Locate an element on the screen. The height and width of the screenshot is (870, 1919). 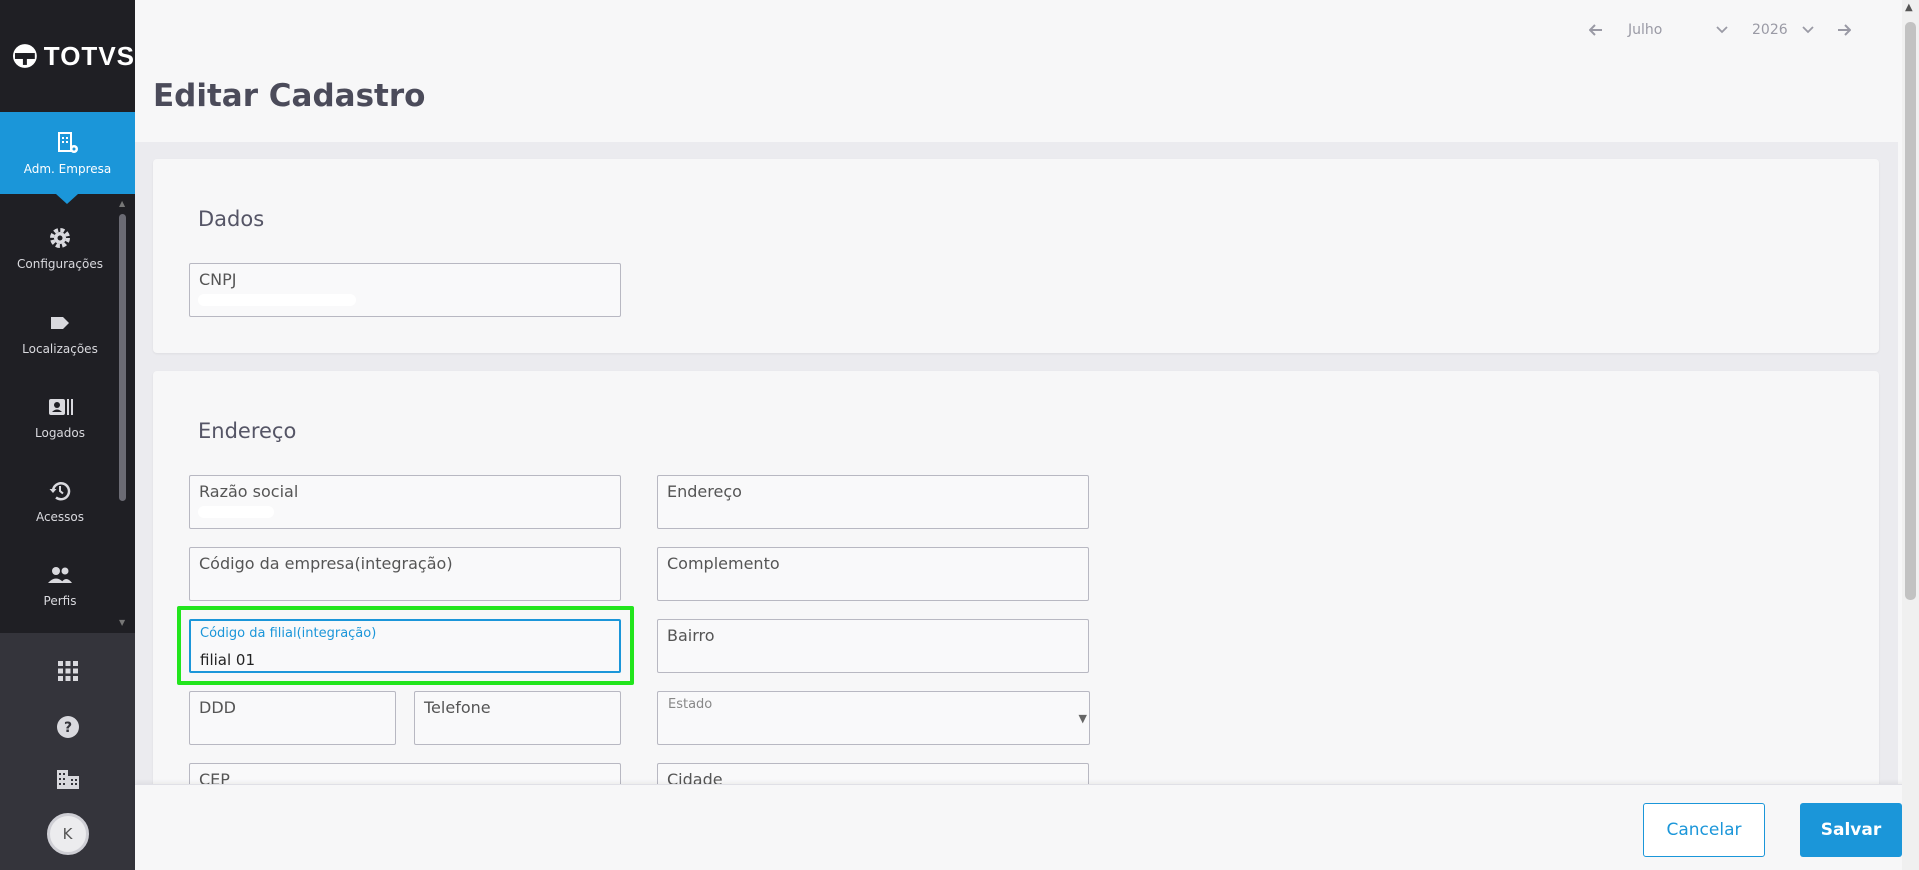
sidebar-item-configuracoes: Configurações is located at coordinates (60, 248).